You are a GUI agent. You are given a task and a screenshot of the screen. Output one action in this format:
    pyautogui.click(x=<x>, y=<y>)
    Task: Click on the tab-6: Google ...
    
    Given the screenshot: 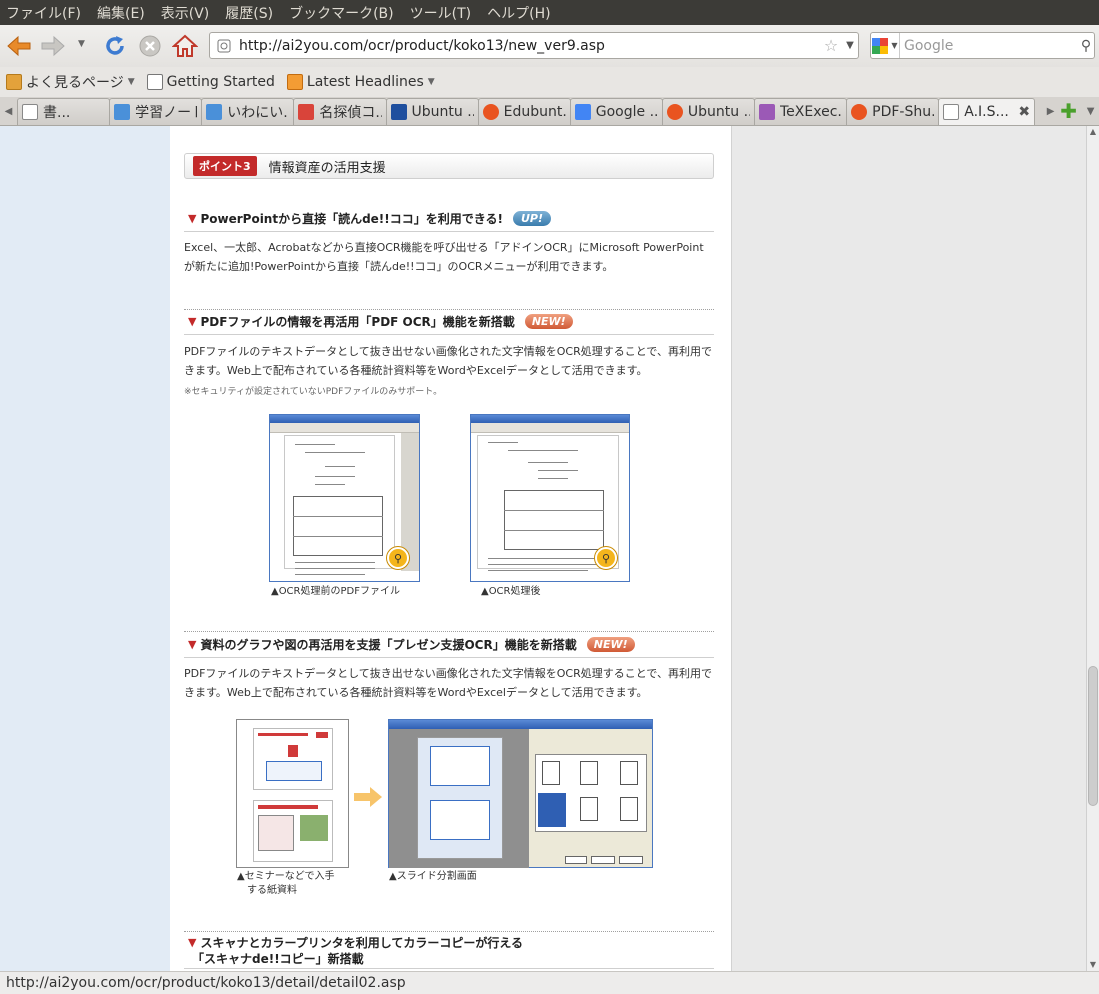 What is the action you would take?
    pyautogui.click(x=616, y=111)
    